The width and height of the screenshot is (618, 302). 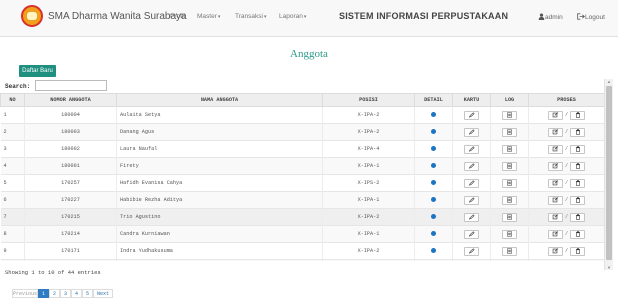 I want to click on col-header-proses: PROSES, so click(x=566, y=100).